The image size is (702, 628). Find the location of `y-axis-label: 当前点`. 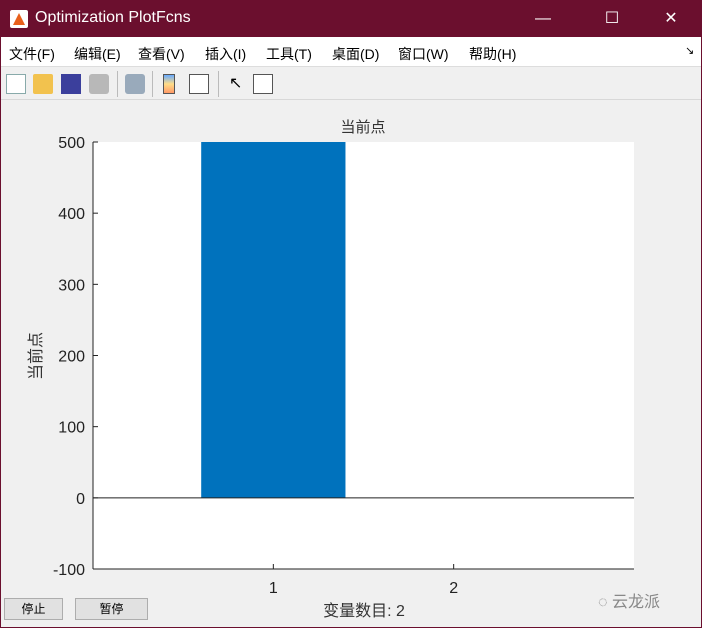

y-axis-label: 当前点 is located at coordinates (36, 356).